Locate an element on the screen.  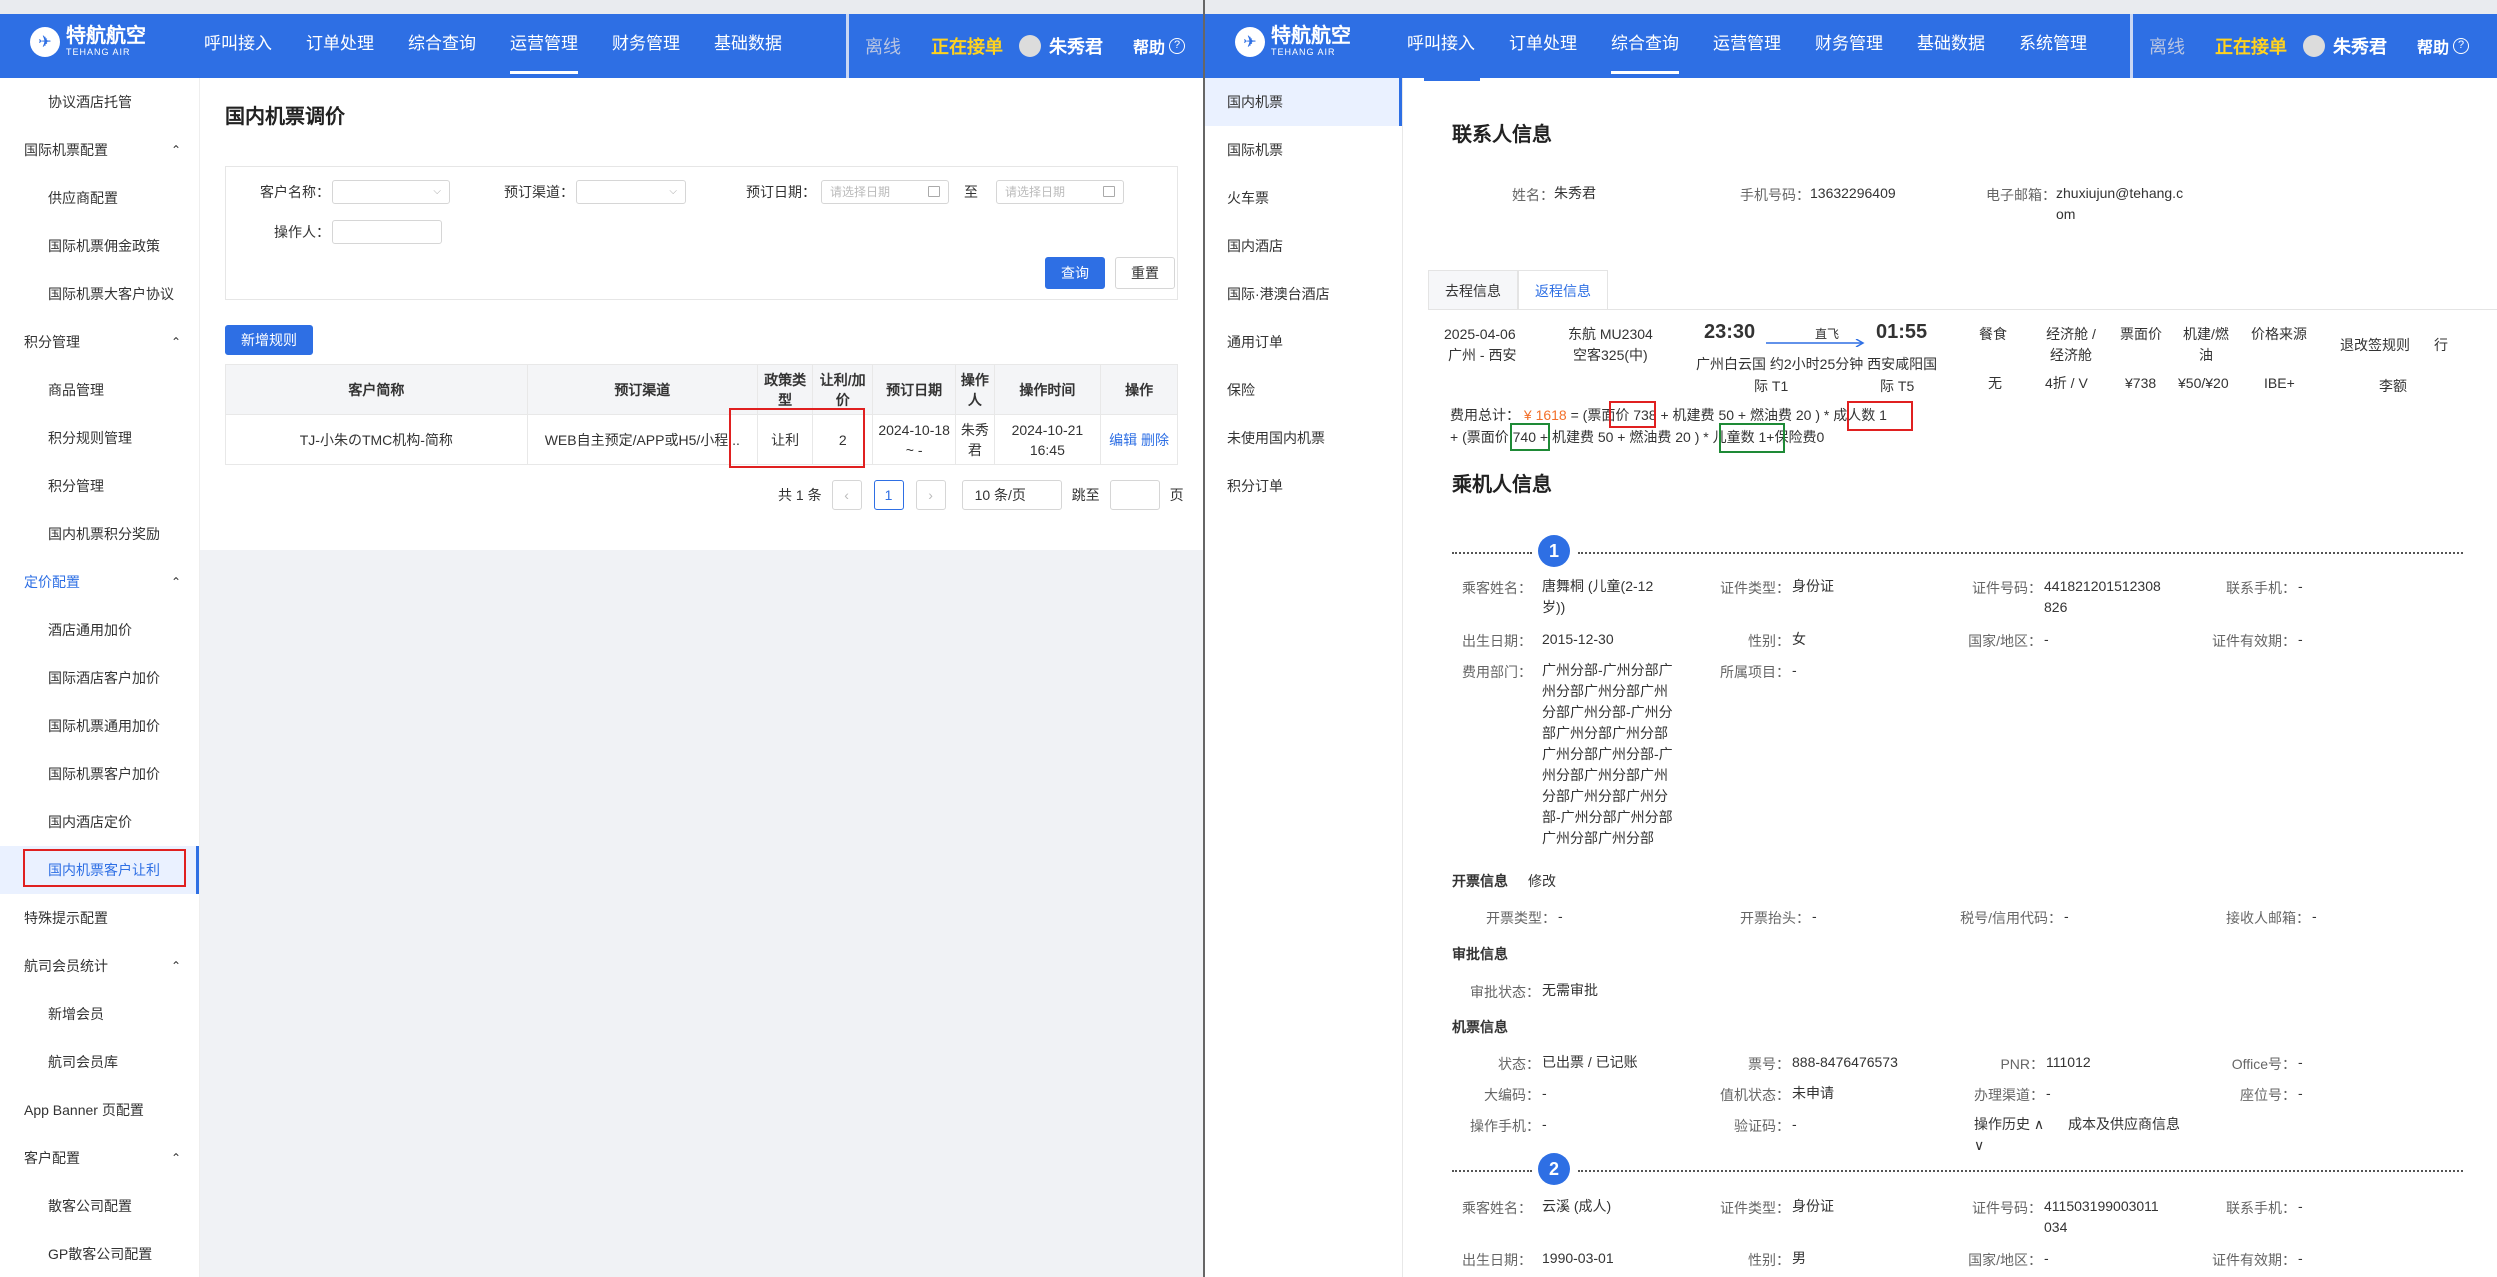
sidebar-item-13: 国际机票通用加价 is located at coordinates (99, 726).